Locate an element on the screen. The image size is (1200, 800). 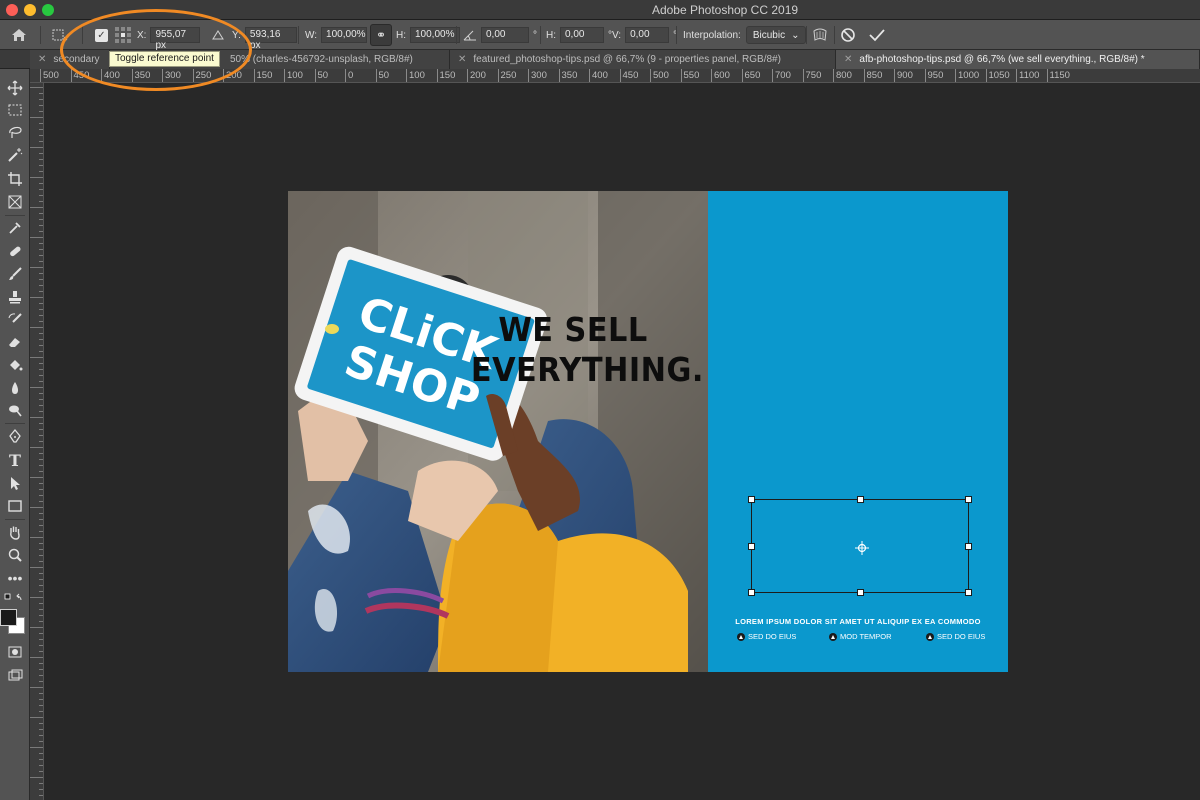
blur-tool is located at coordinates (15, 388).